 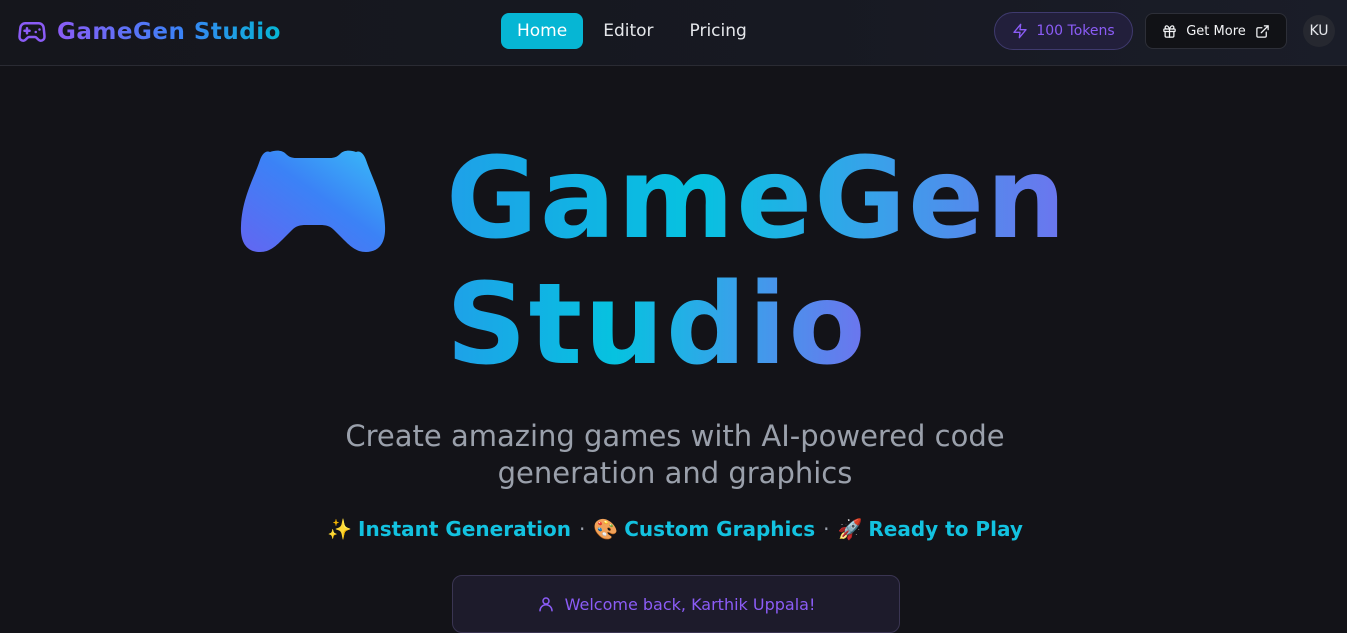 I want to click on sparkles-icon: ✨, so click(x=340, y=529).